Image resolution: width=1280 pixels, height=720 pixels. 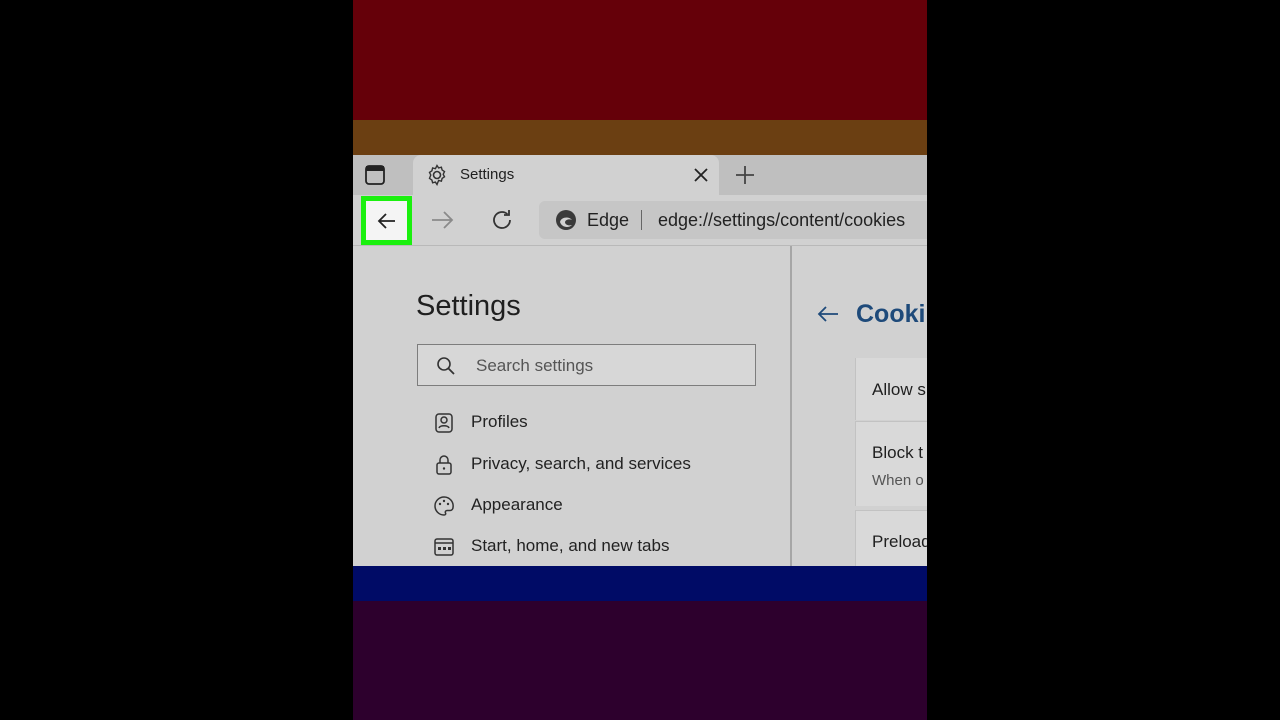 I want to click on arrow-right-icon, so click(x=443, y=220).